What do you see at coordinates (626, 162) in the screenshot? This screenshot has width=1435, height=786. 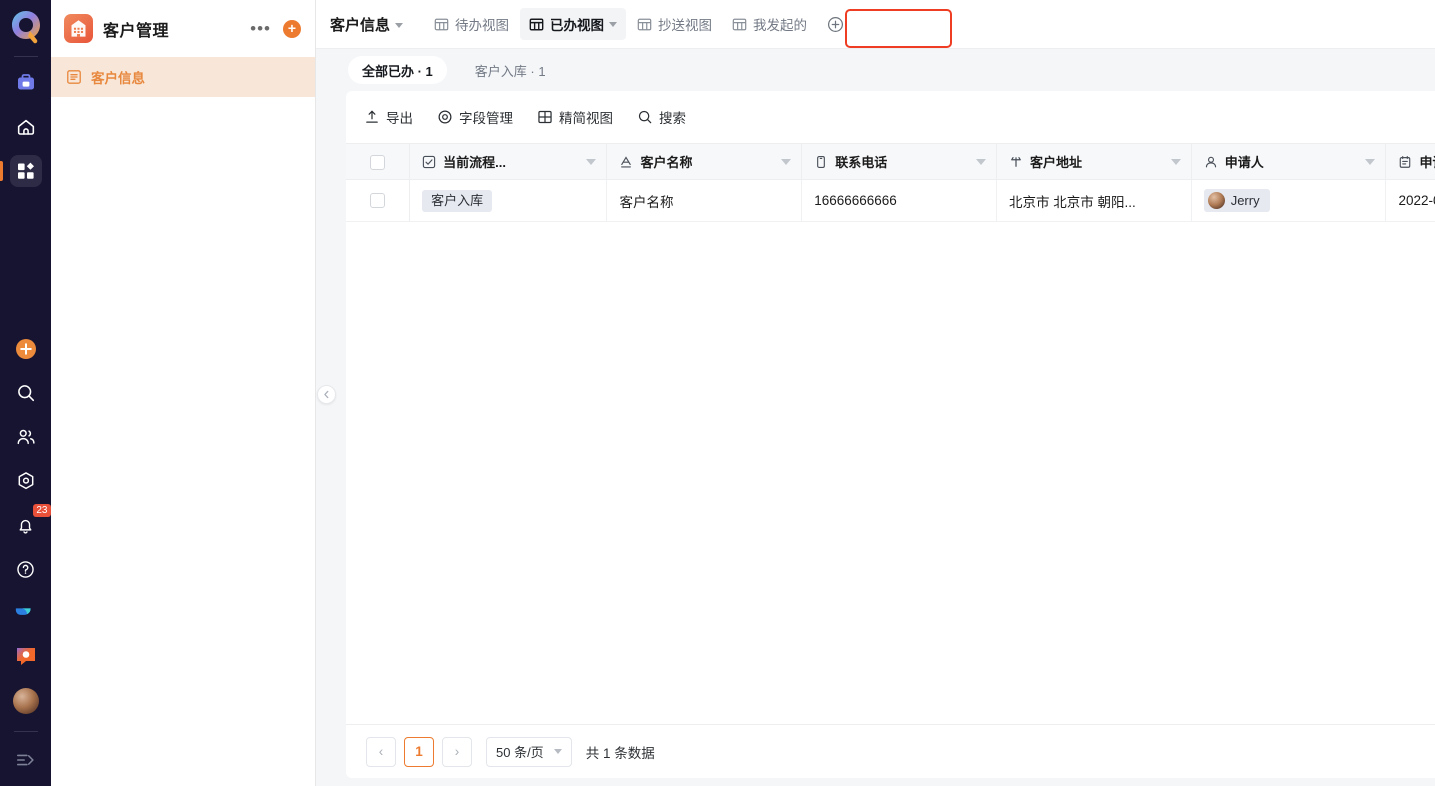 I see `text-field-icon` at bounding box center [626, 162].